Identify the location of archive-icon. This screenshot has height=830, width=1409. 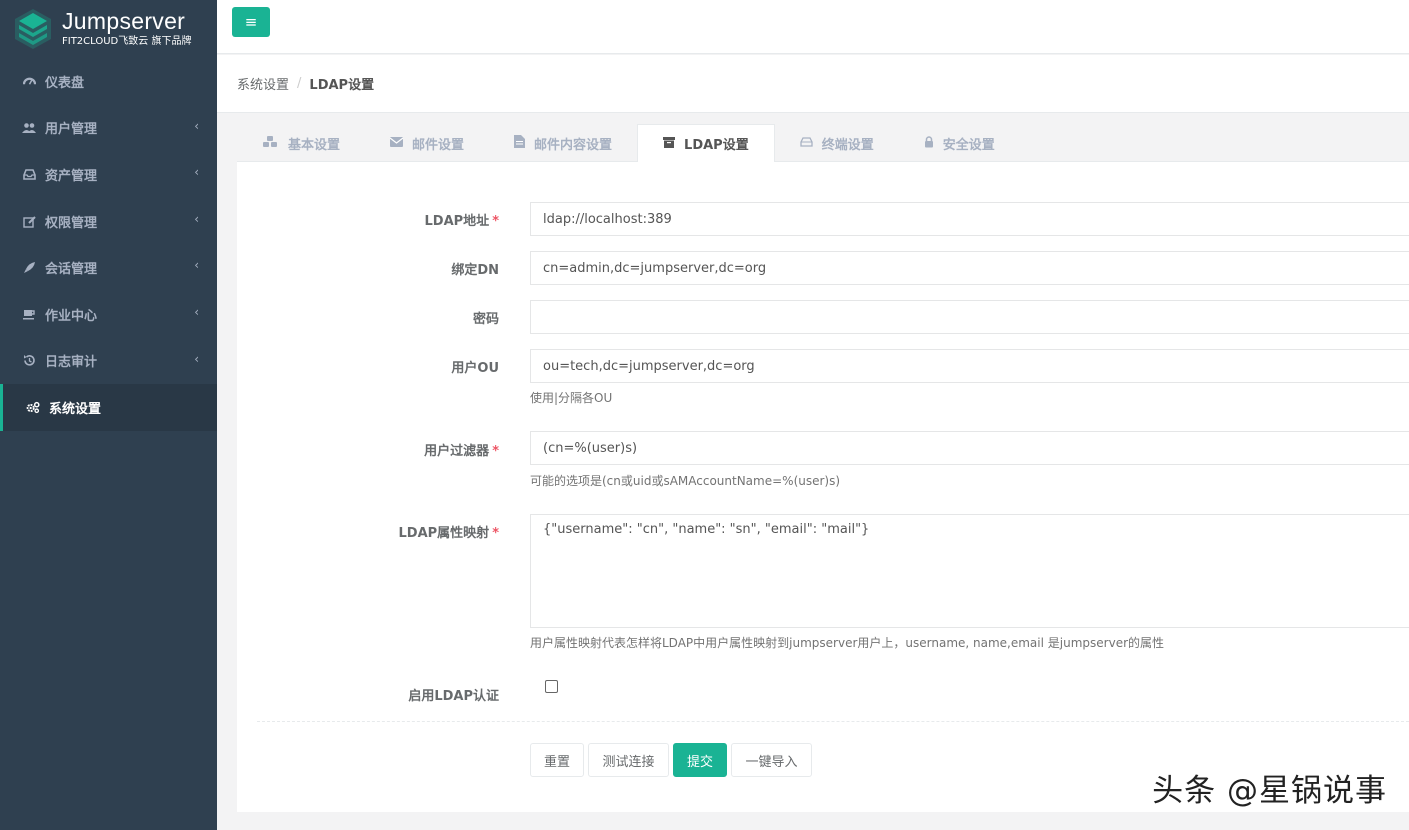
(669, 143).